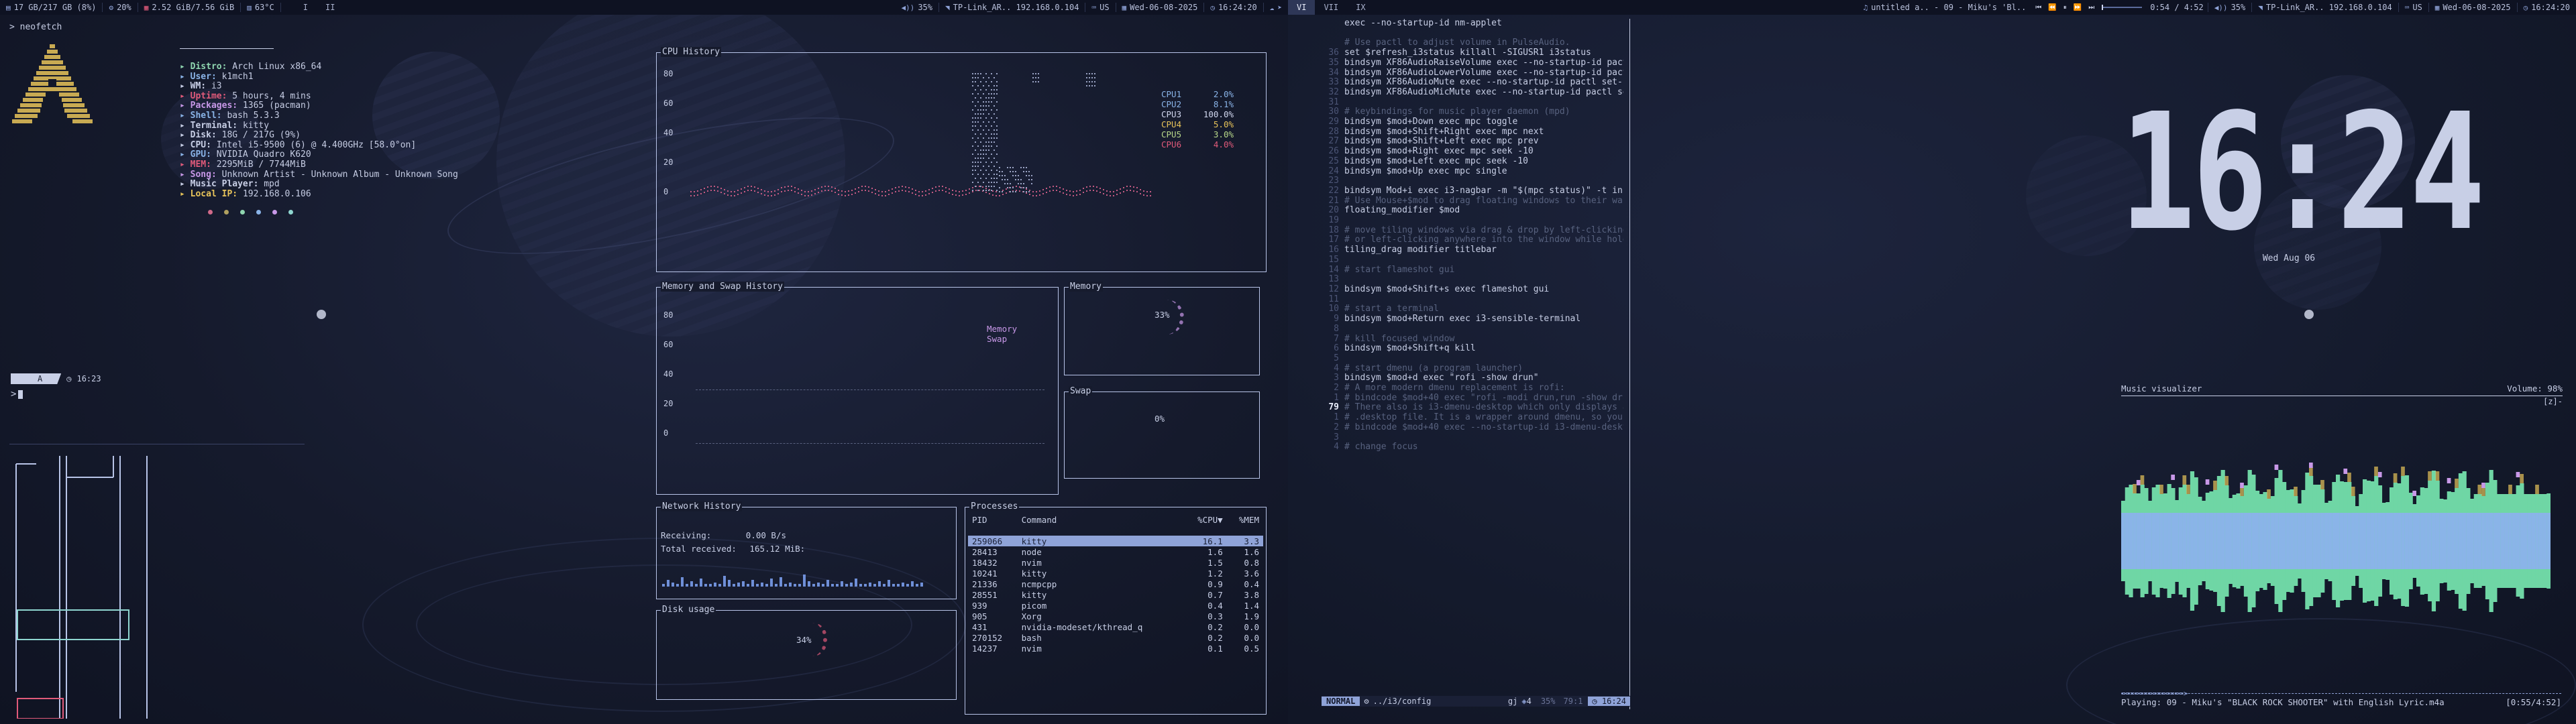 Image resolution: width=2576 pixels, height=724 pixels. What do you see at coordinates (1115, 551) in the screenshot?
I see `process-row: 28413 node 1.6 1.6` at bounding box center [1115, 551].